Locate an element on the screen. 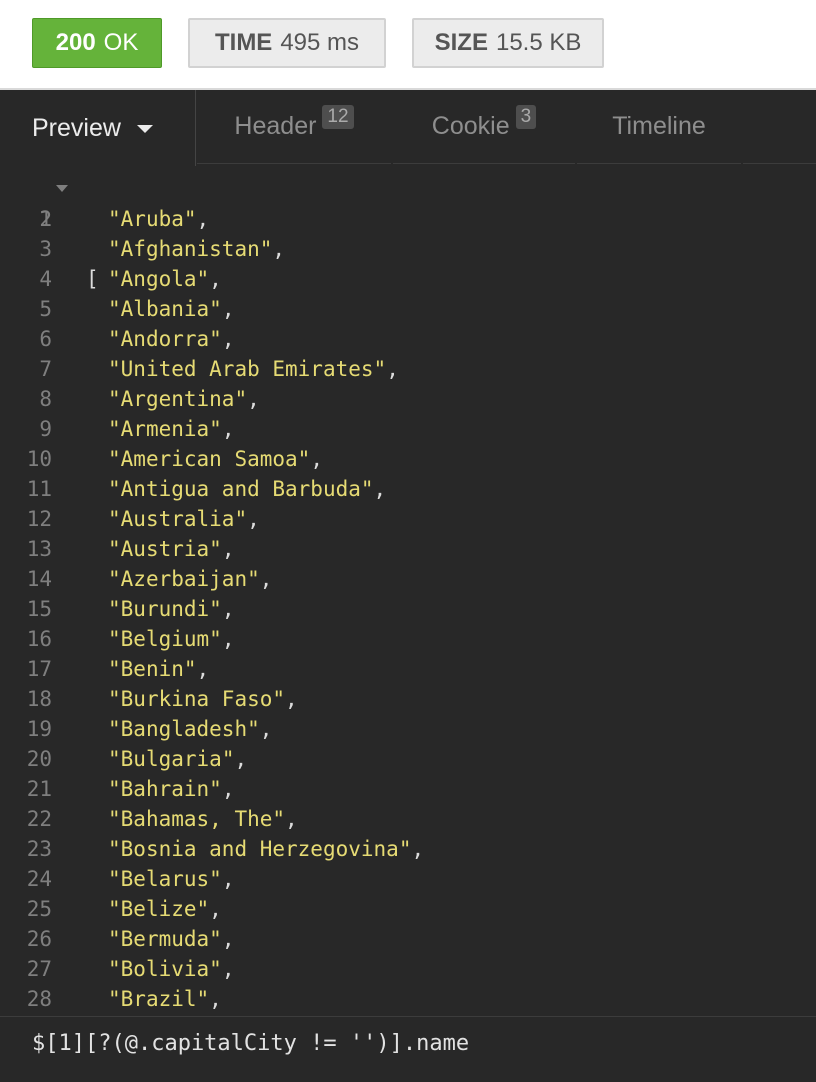 This screenshot has height=1082, width=816. string-literal: Brazil is located at coordinates (158, 999).